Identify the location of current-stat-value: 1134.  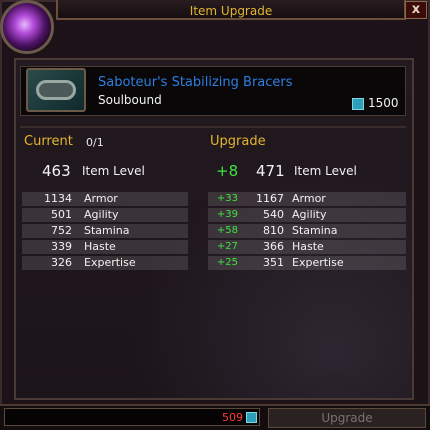
(58, 198).